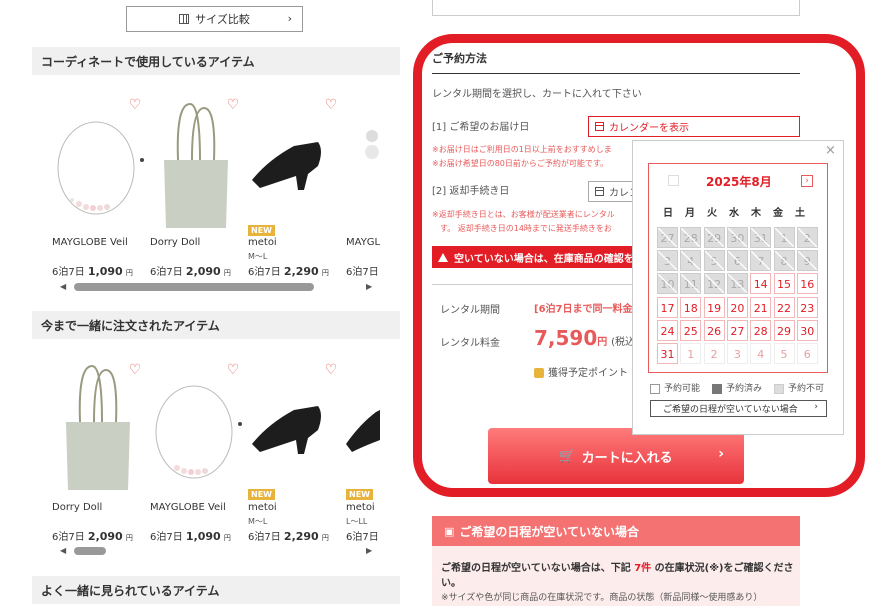 This screenshot has height=606, width=877. What do you see at coordinates (673, 180) in the screenshot?
I see `prev-month-icon` at bounding box center [673, 180].